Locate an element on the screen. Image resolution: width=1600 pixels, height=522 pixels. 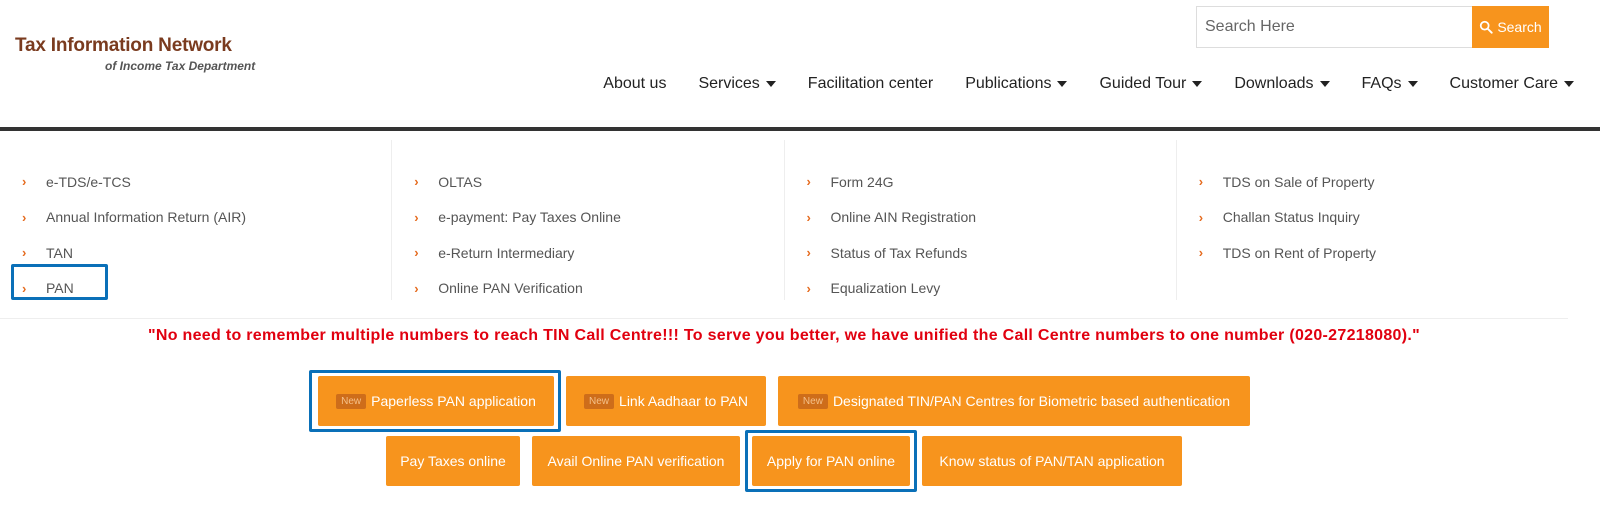
search-bar: Search is located at coordinates (1372, 27).